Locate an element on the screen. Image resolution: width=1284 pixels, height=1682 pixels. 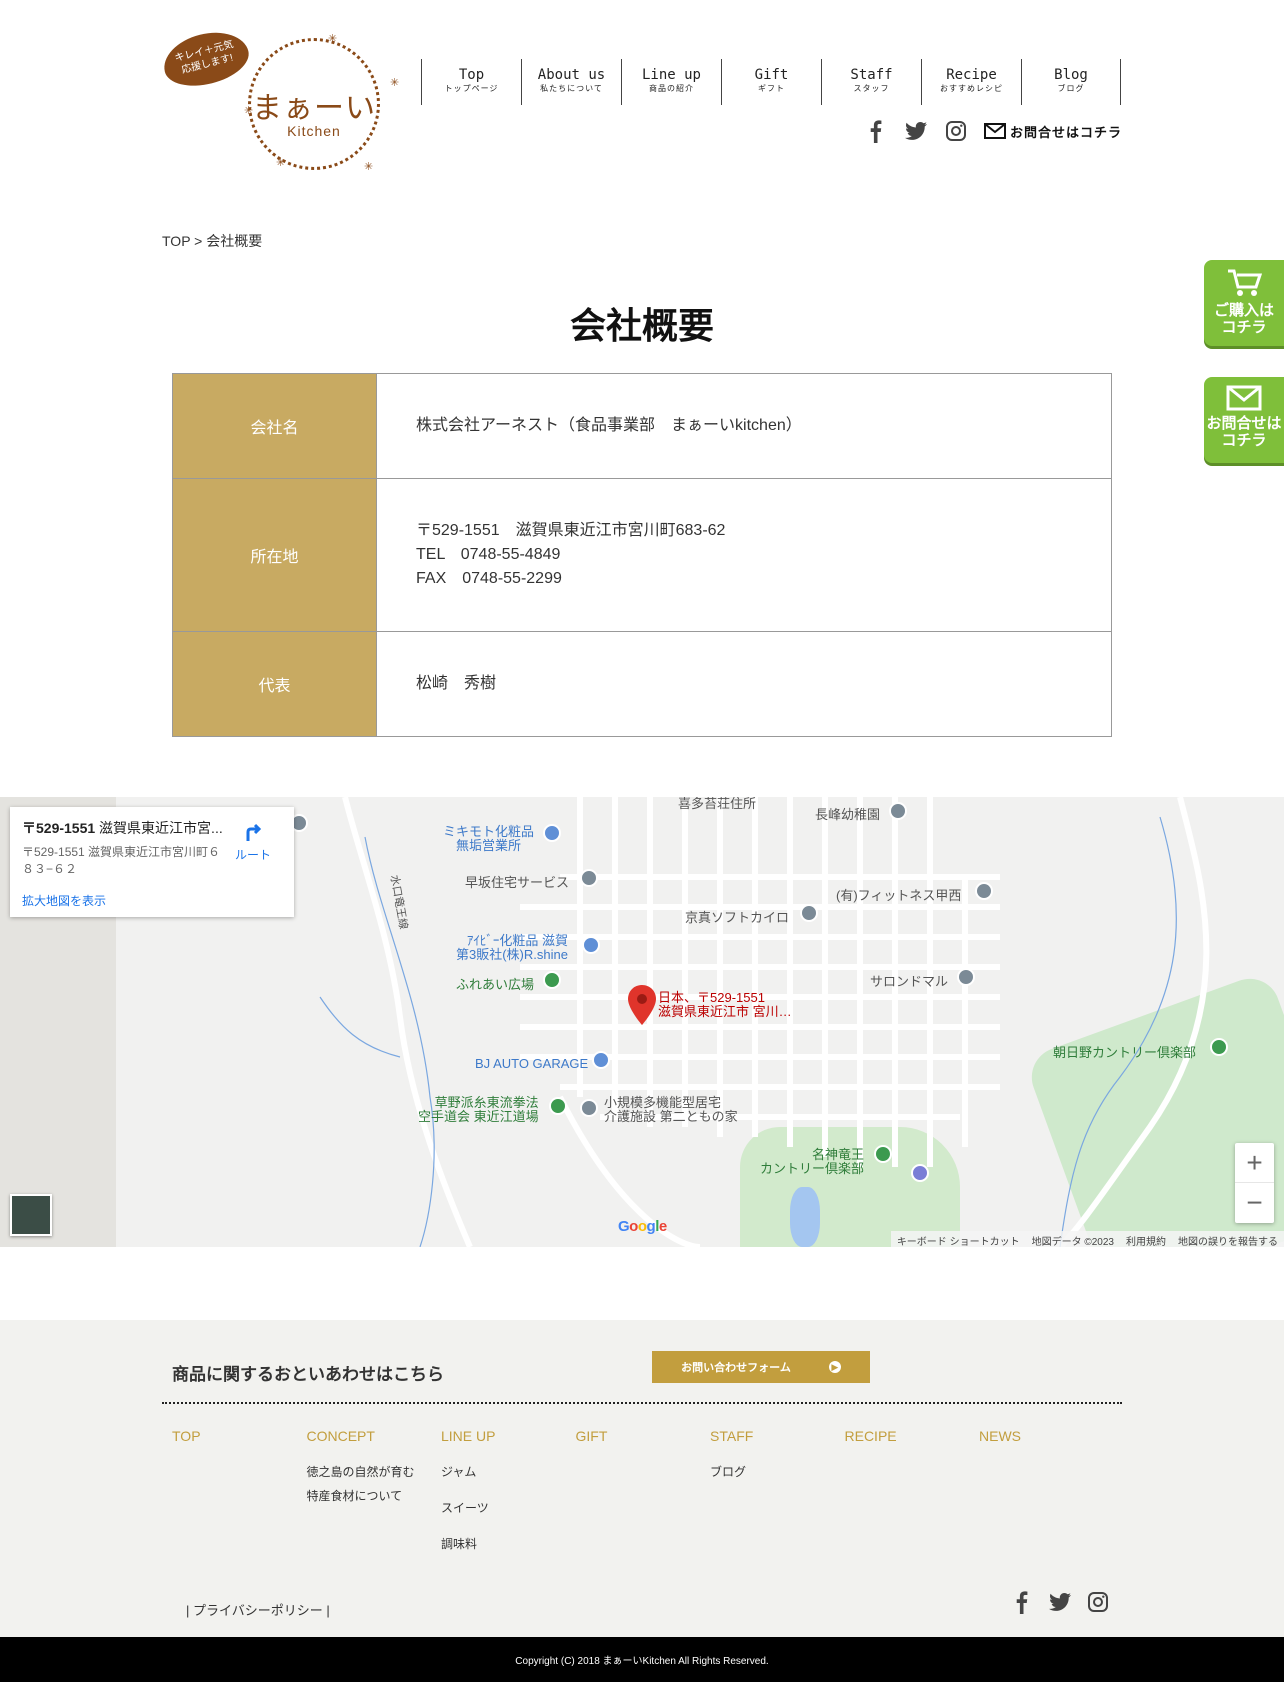
footer-link-lineup: LINE UP is located at coordinates (468, 1436).